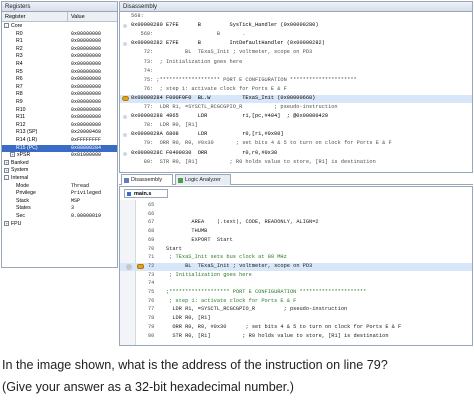 Image resolution: width=474 pixels, height=412 pixels. What do you see at coordinates (59, 95) in the screenshot?
I see `register-row: R8 0x00000000` at bounding box center [59, 95].